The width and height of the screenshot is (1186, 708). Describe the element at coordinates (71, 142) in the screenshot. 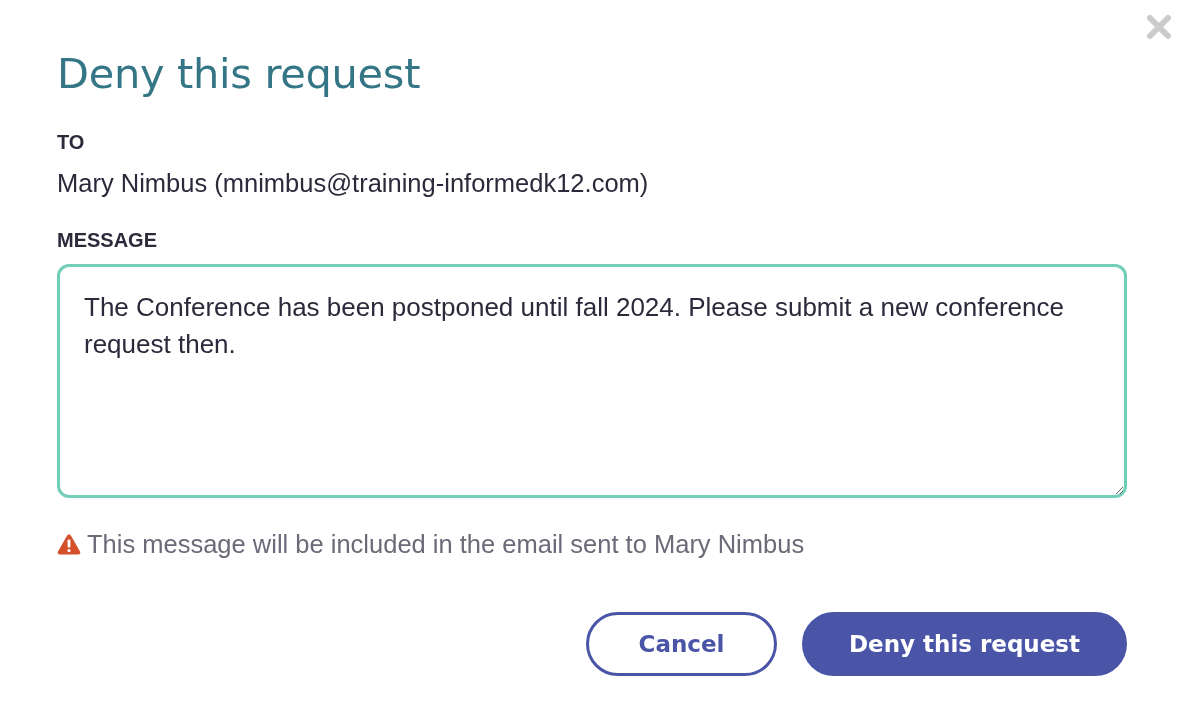

I see `field-label: TO` at that location.